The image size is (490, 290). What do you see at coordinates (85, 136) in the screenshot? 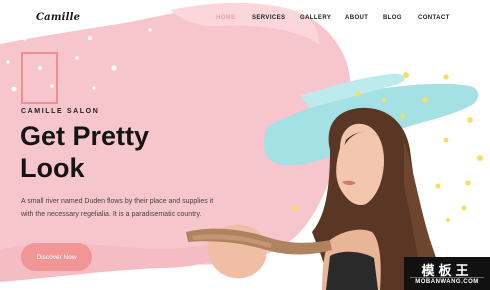
I see `headline-line-1: Get Pretty` at bounding box center [85, 136].